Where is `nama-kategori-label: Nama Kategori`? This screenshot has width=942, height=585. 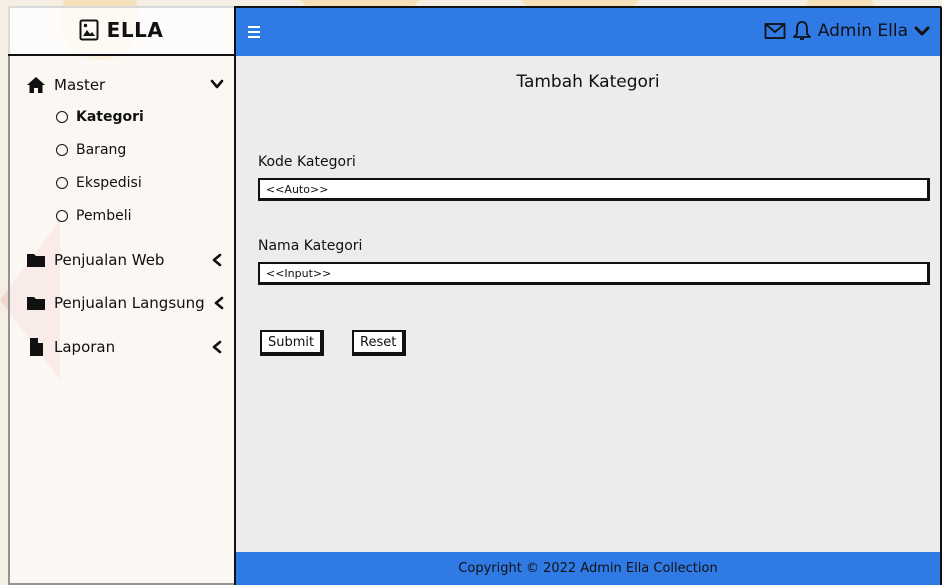
nama-kategori-label: Nama Kategori is located at coordinates (310, 246).